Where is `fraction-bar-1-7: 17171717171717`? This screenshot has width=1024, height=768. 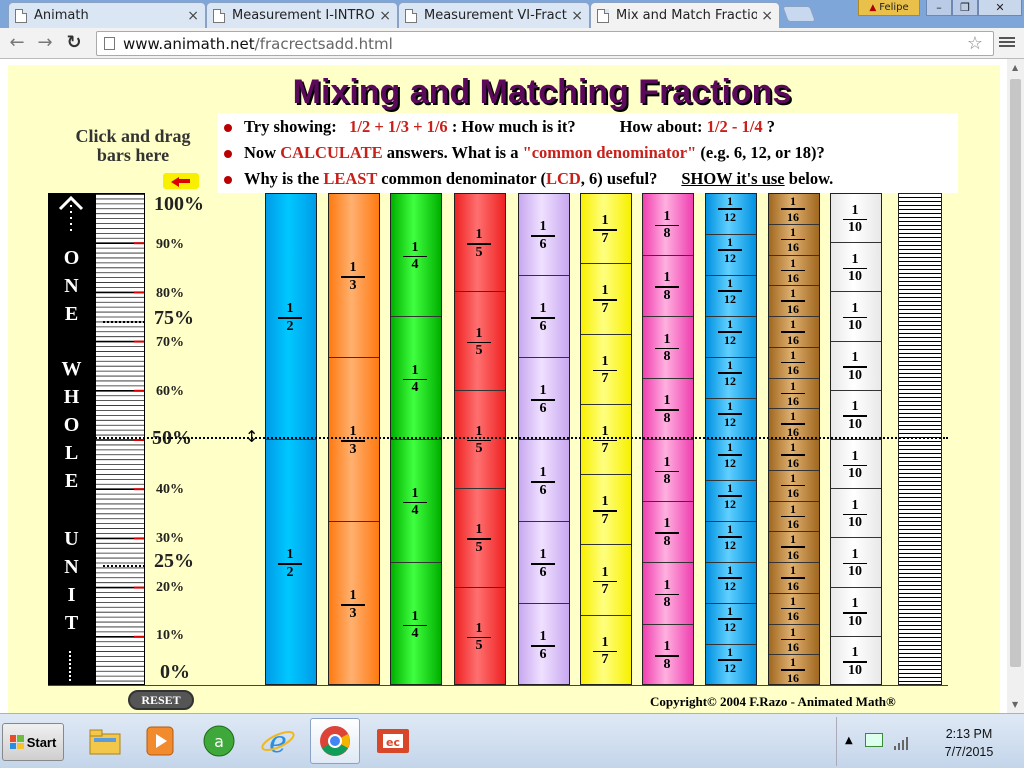
fraction-bar-1-7: 17171717171717 is located at coordinates (606, 439).